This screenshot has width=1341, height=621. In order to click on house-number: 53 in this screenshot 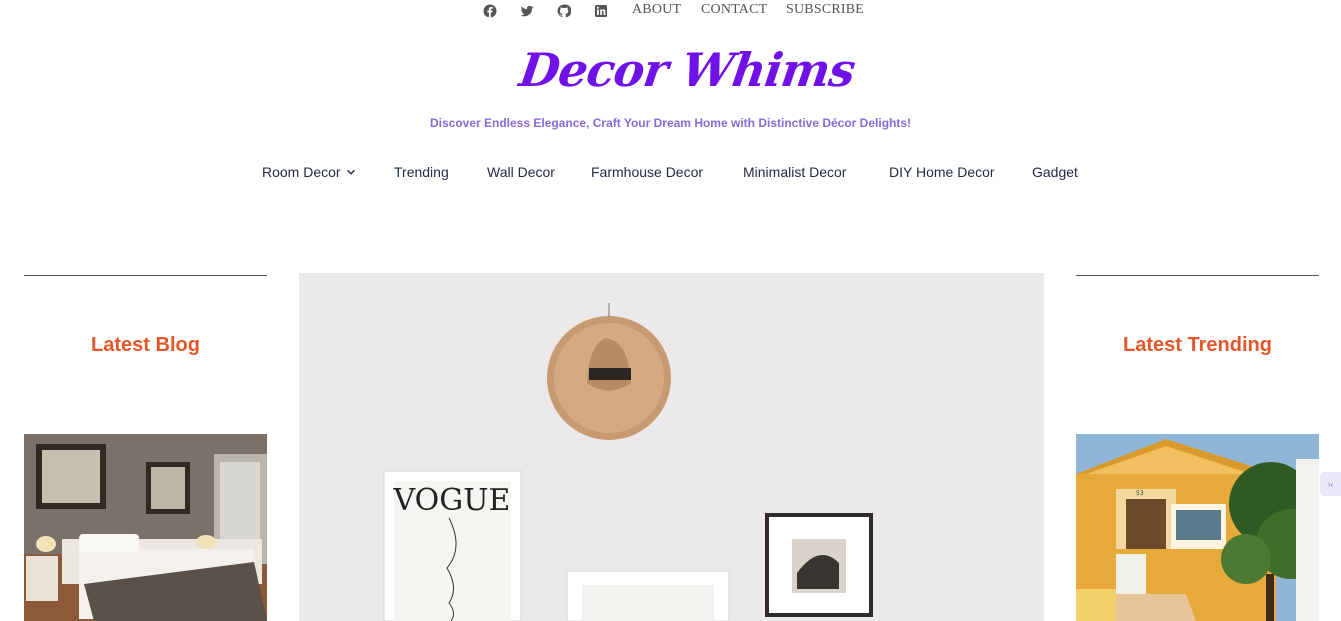, I will do `click(1140, 493)`.